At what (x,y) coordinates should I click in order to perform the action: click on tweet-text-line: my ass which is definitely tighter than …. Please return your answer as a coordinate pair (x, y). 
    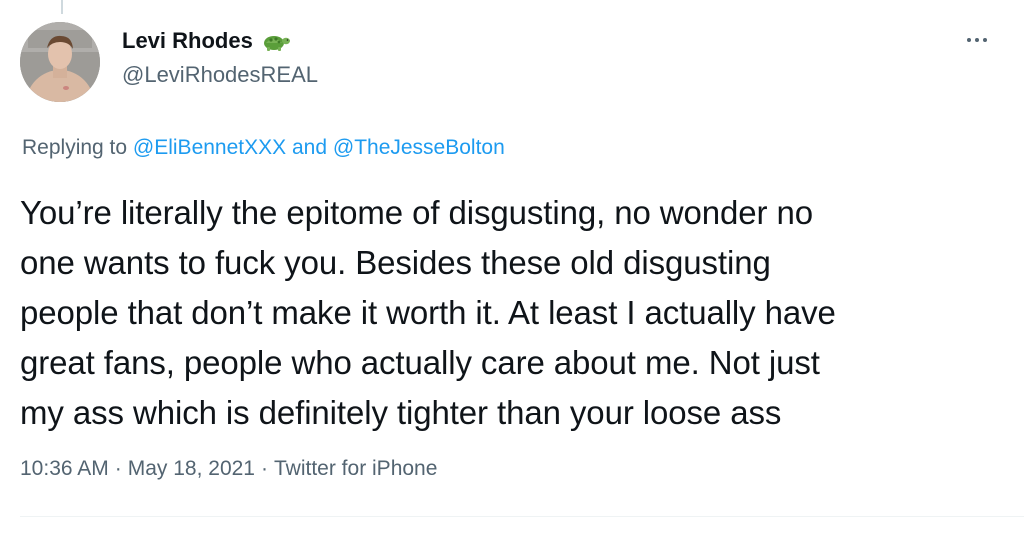
    Looking at the image, I should click on (401, 412).